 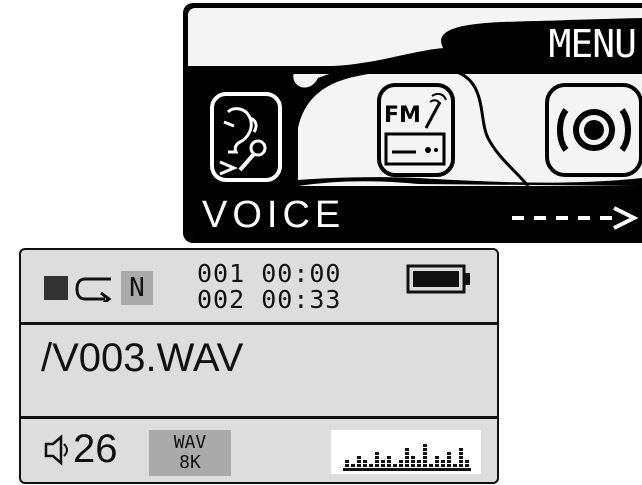 I want to click on fm-radio-icon: FM, so click(x=416, y=130).